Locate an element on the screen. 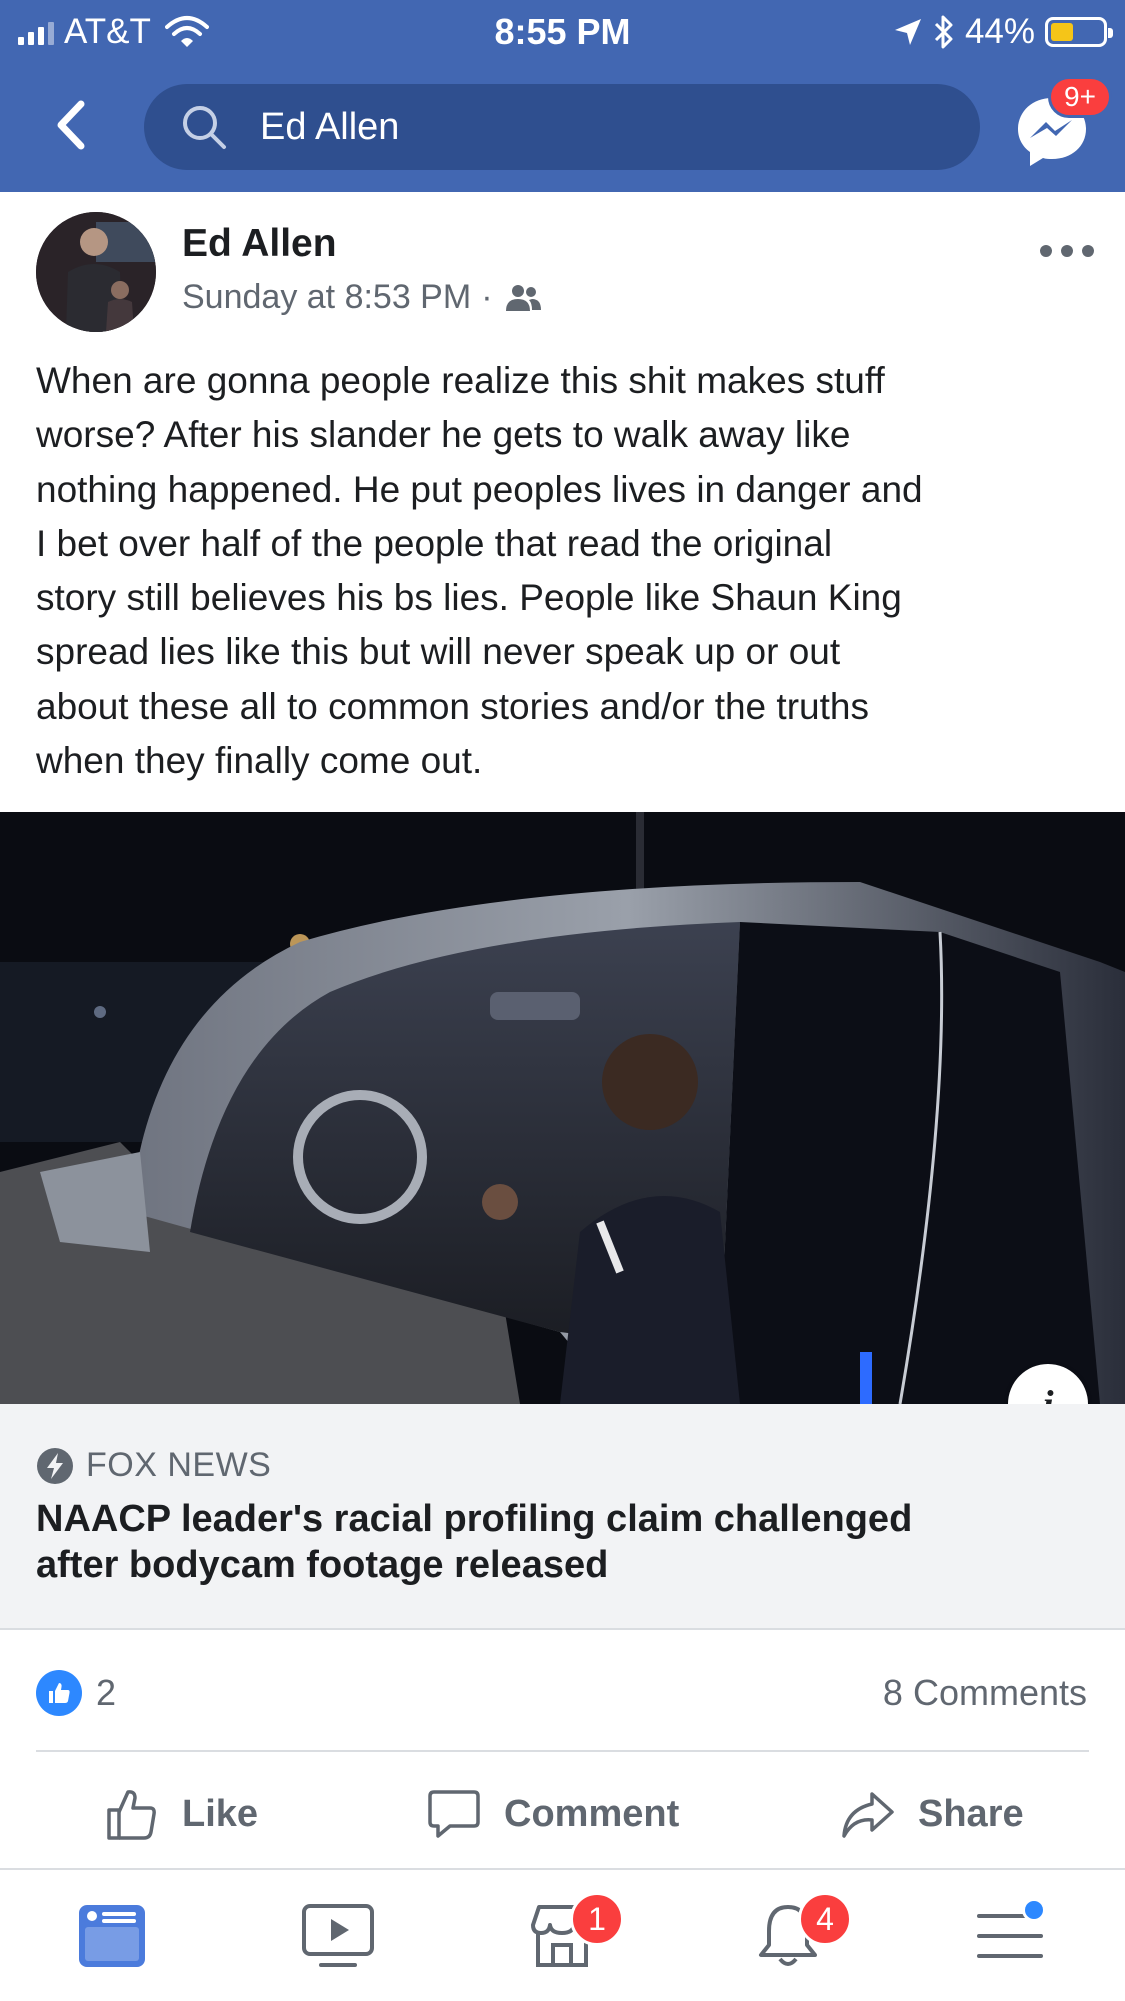 The height and width of the screenshot is (2001, 1125). share-button: Share is located at coordinates (932, 1814).